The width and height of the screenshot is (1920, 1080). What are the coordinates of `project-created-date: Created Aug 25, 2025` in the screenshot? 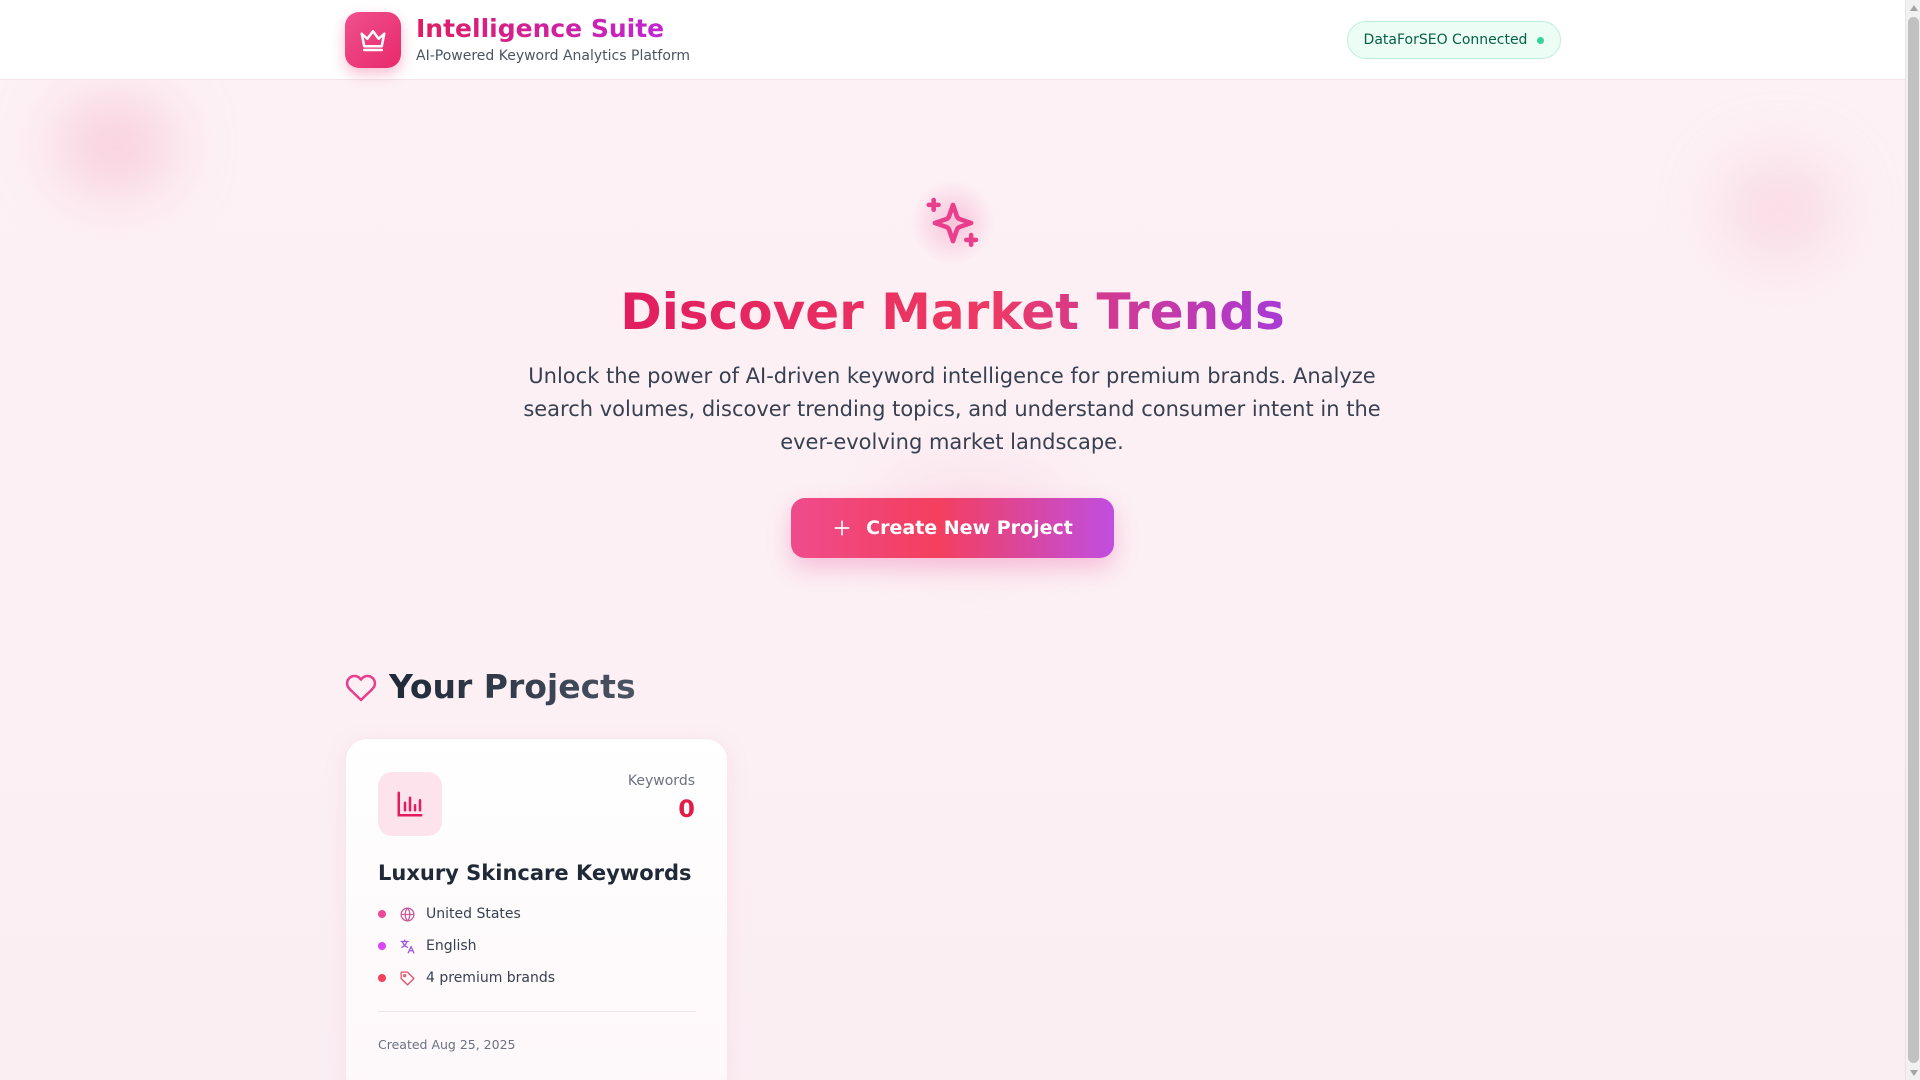 It's located at (447, 1044).